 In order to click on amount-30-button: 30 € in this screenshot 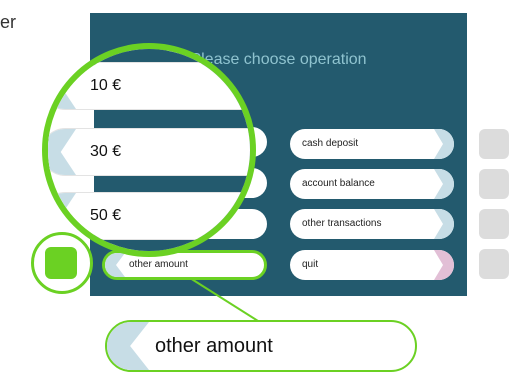, I will do `click(149, 152)`.